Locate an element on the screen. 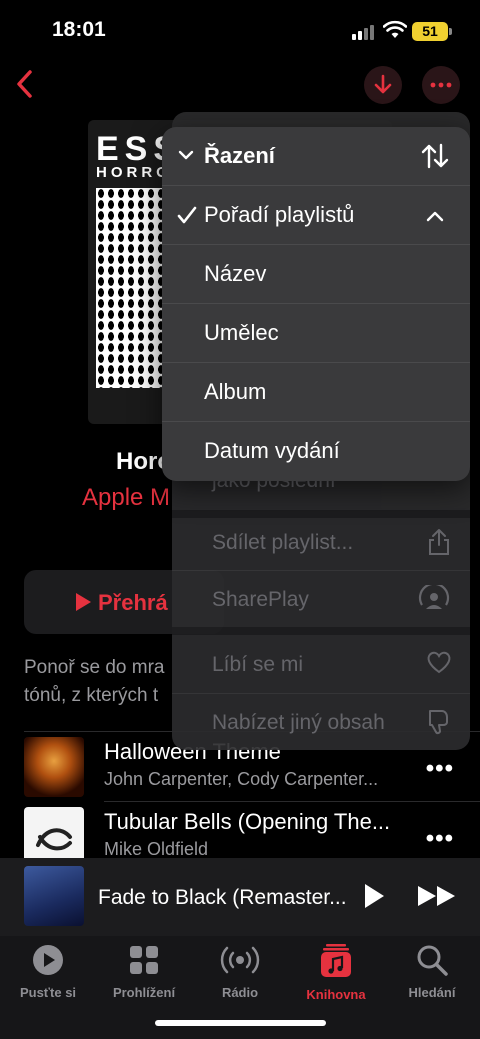 The height and width of the screenshot is (1039, 480). menu-section-divider is located at coordinates (321, 631).